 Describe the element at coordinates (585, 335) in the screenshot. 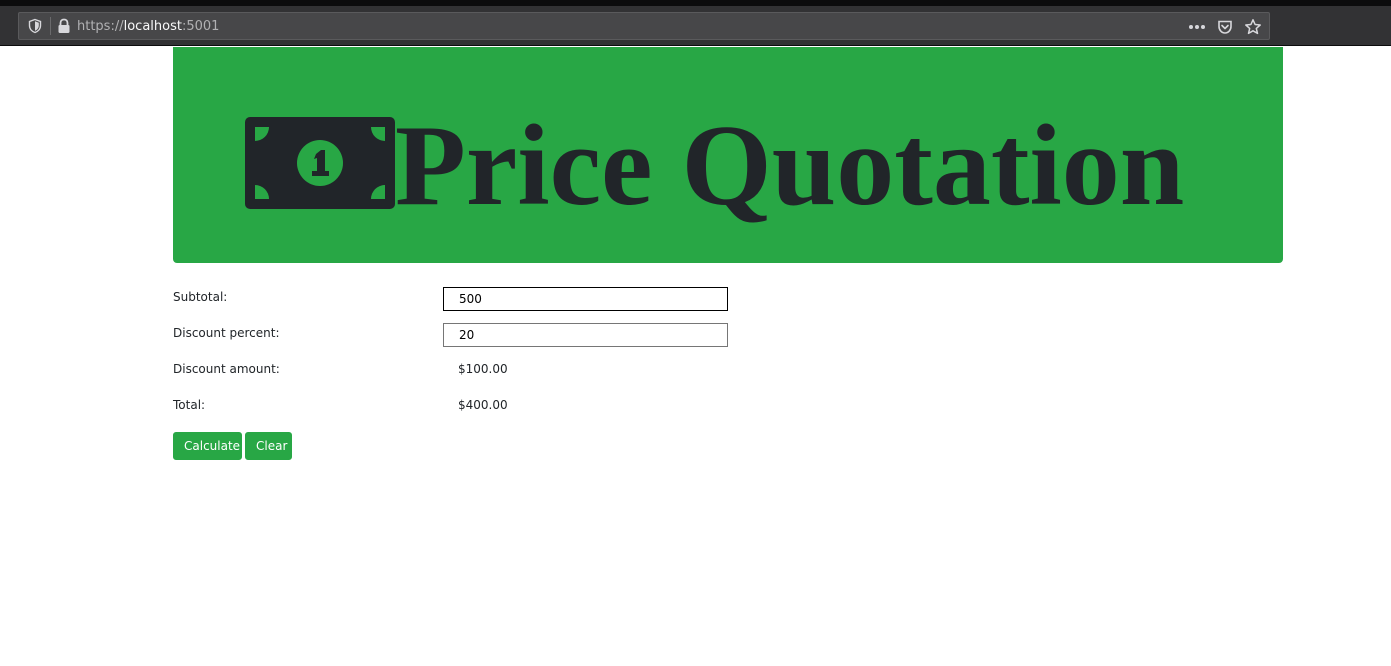

I see `discount-percent-input` at that location.